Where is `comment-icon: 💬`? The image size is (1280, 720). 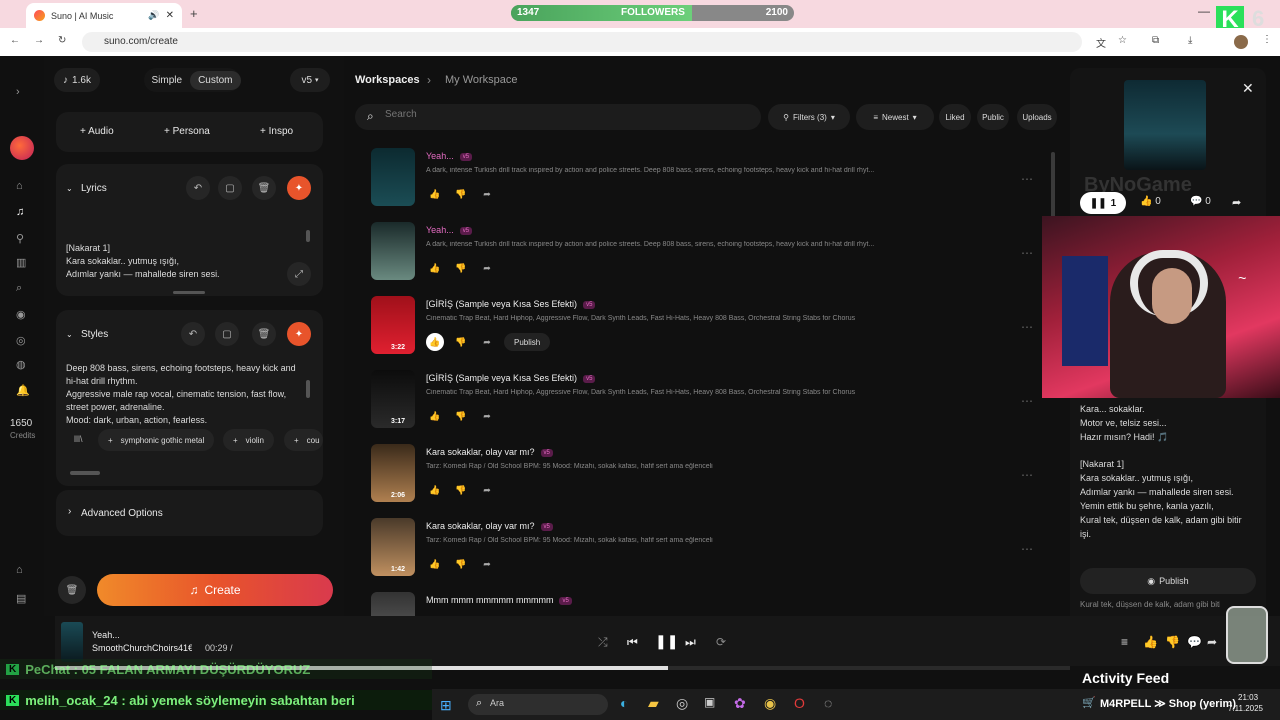 comment-icon: 💬 is located at coordinates (1194, 642).